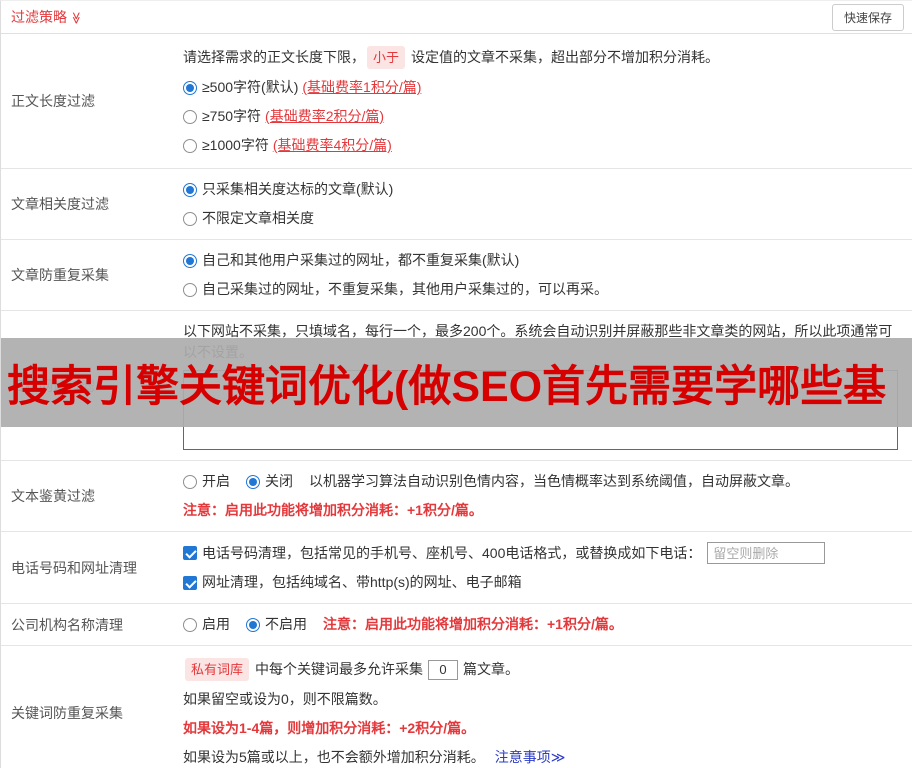  Describe the element at coordinates (39, 17) in the screenshot. I see `page-title-text: 过滤策略` at that location.